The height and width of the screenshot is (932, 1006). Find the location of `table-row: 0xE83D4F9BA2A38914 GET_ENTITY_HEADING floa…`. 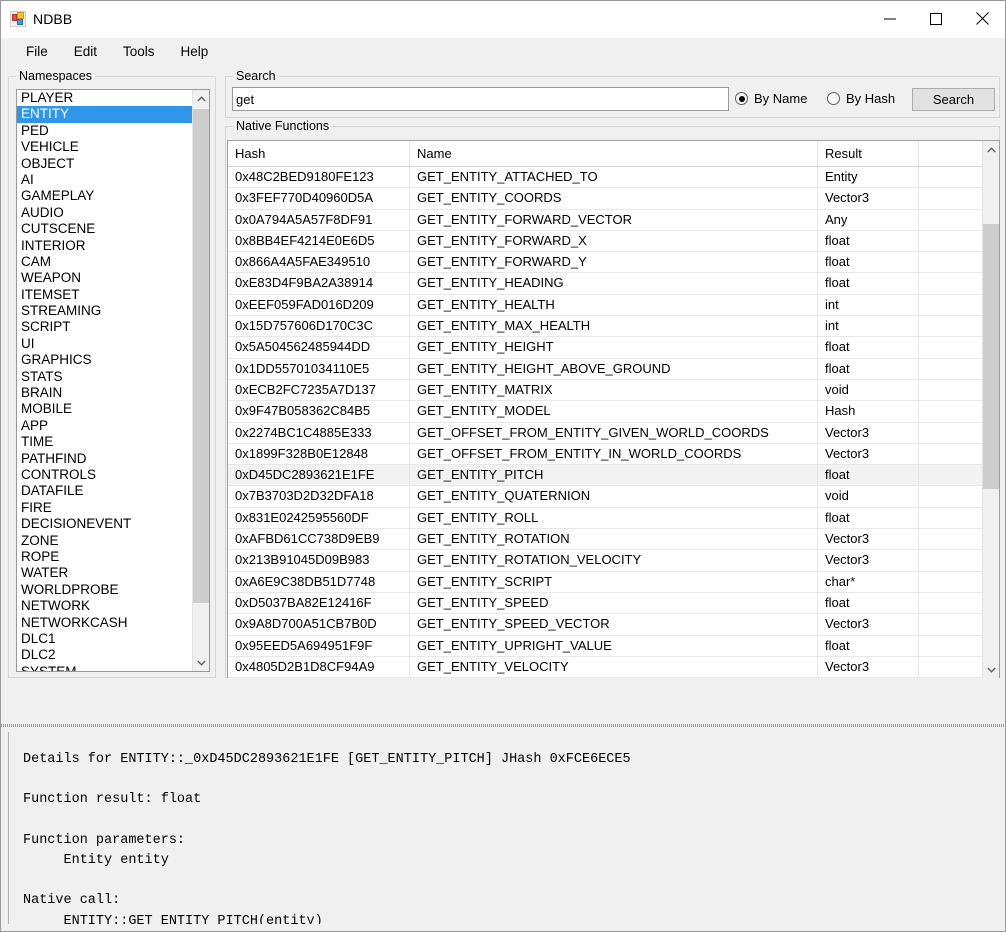

table-row: 0xE83D4F9BA2A38914 GET_ENTITY_HEADING floa… is located at coordinates (606, 284).